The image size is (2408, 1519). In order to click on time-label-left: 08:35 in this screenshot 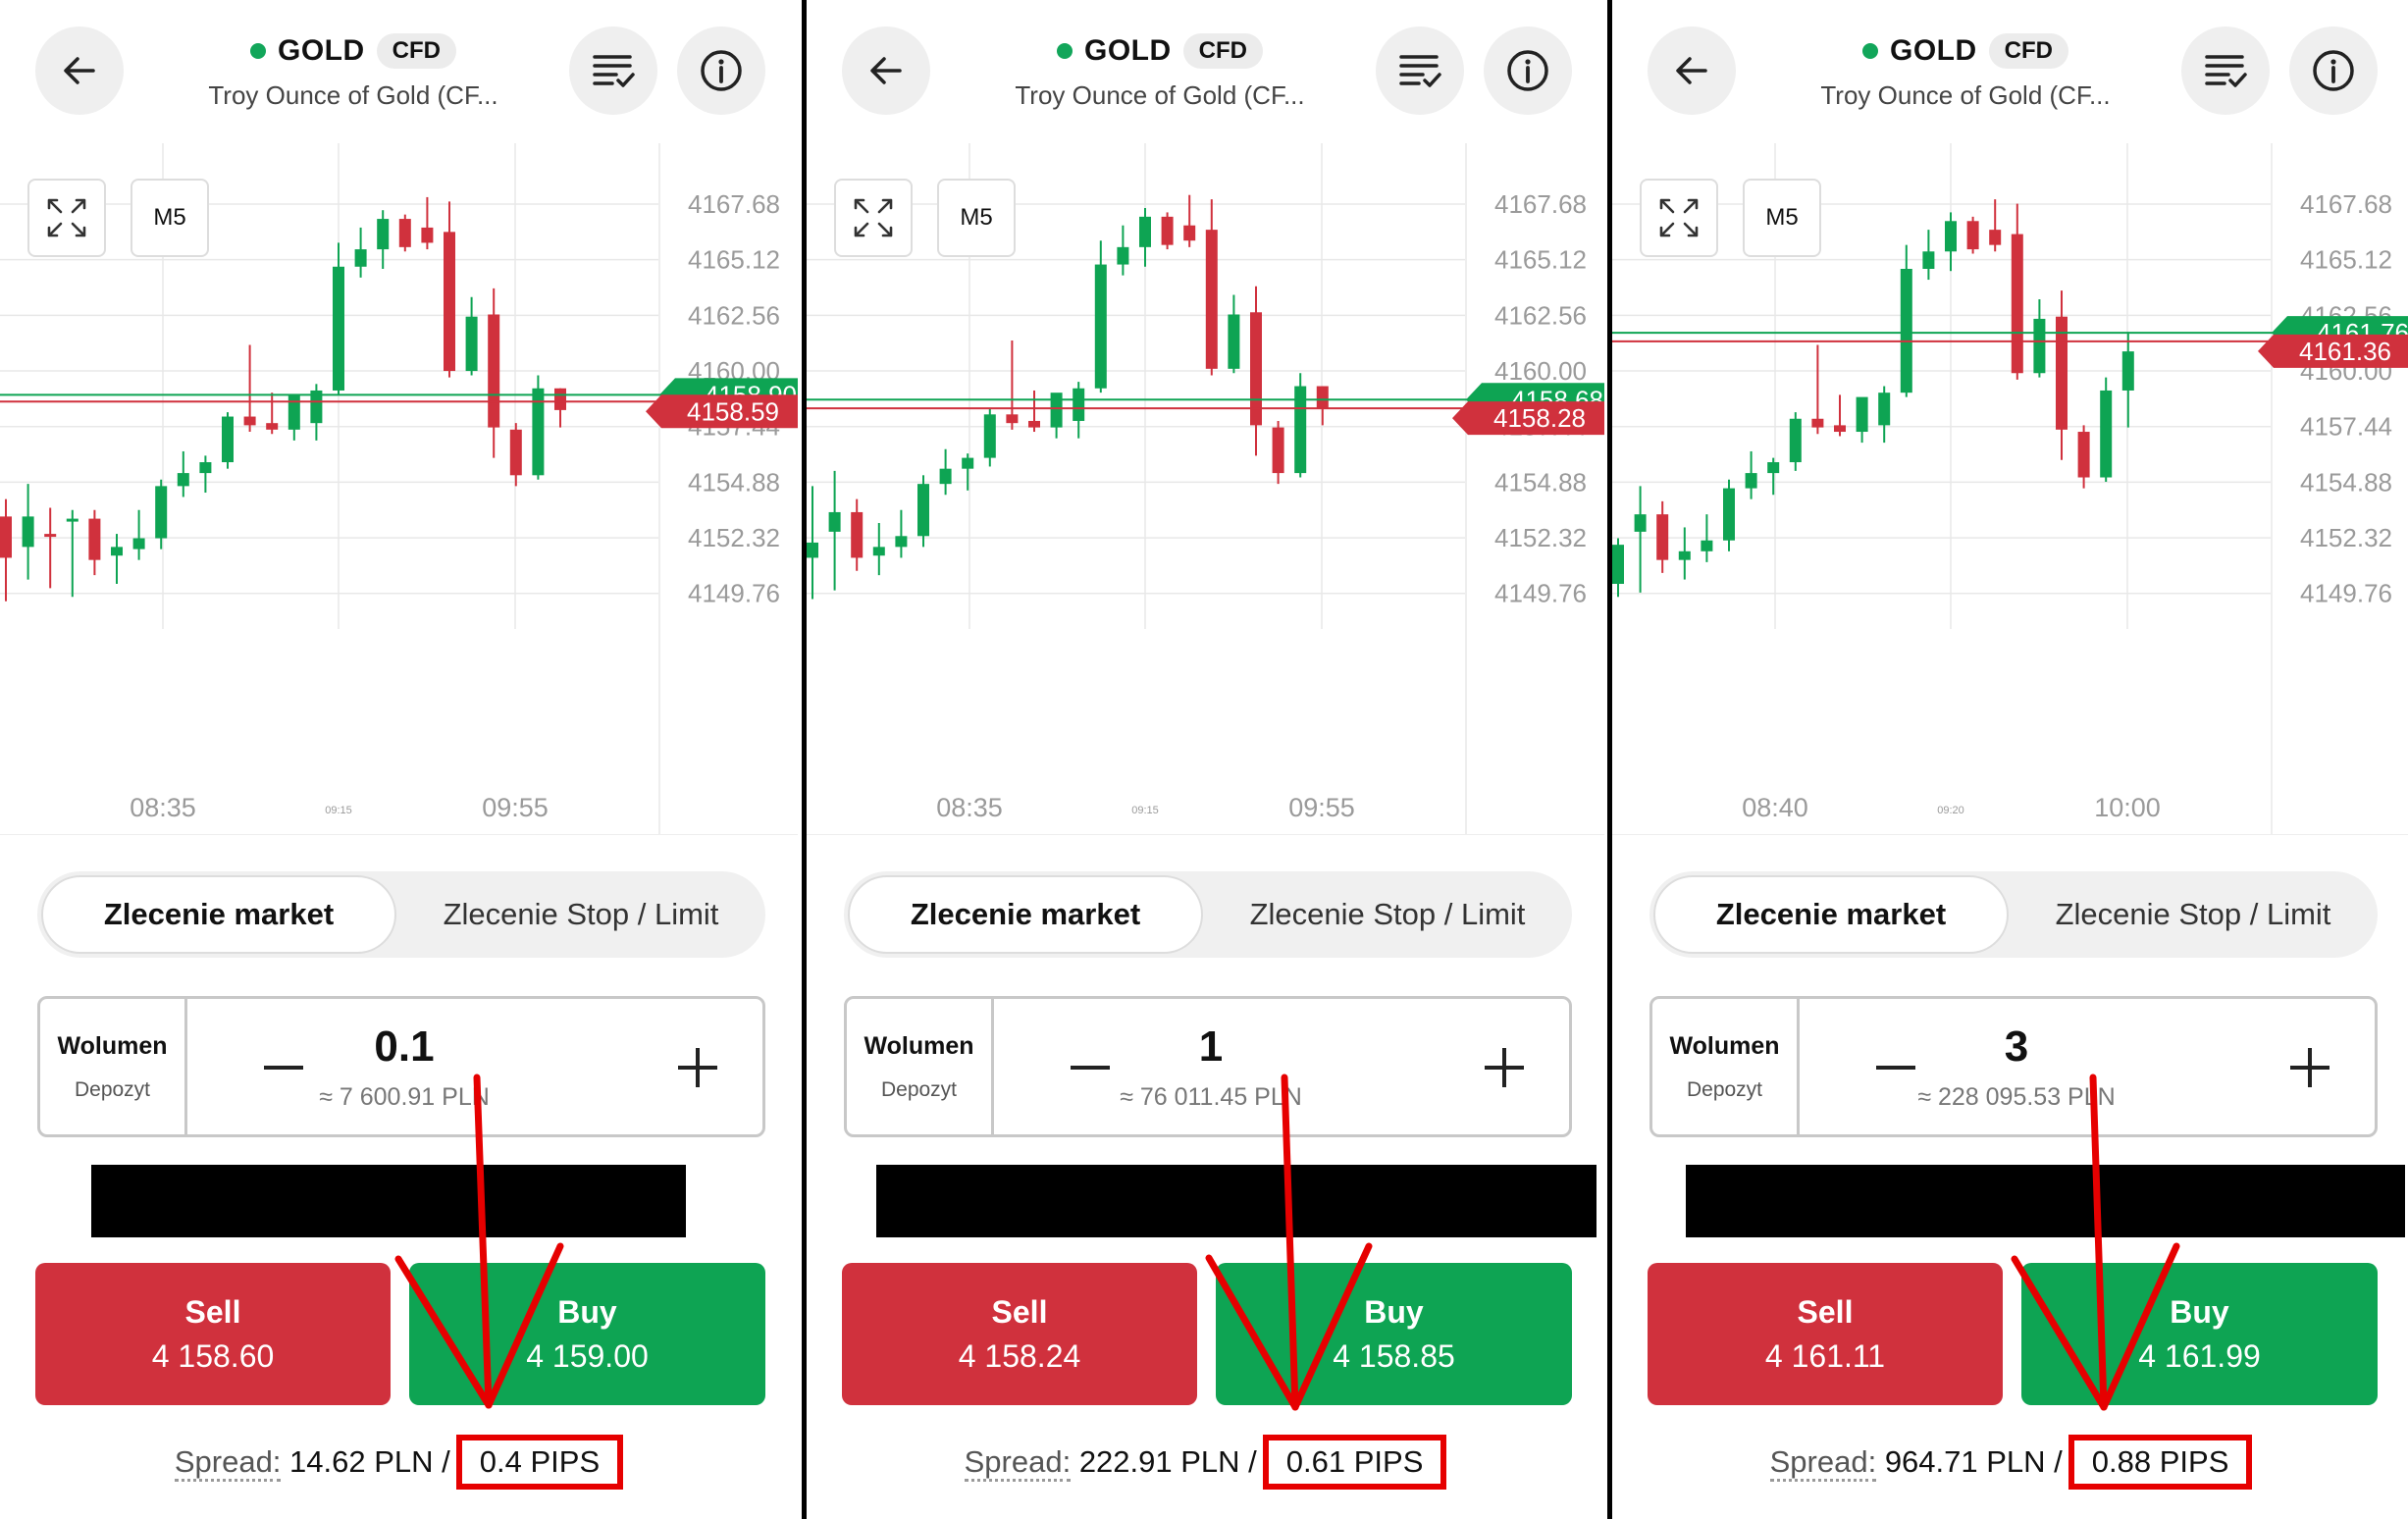, I will do `click(970, 807)`.